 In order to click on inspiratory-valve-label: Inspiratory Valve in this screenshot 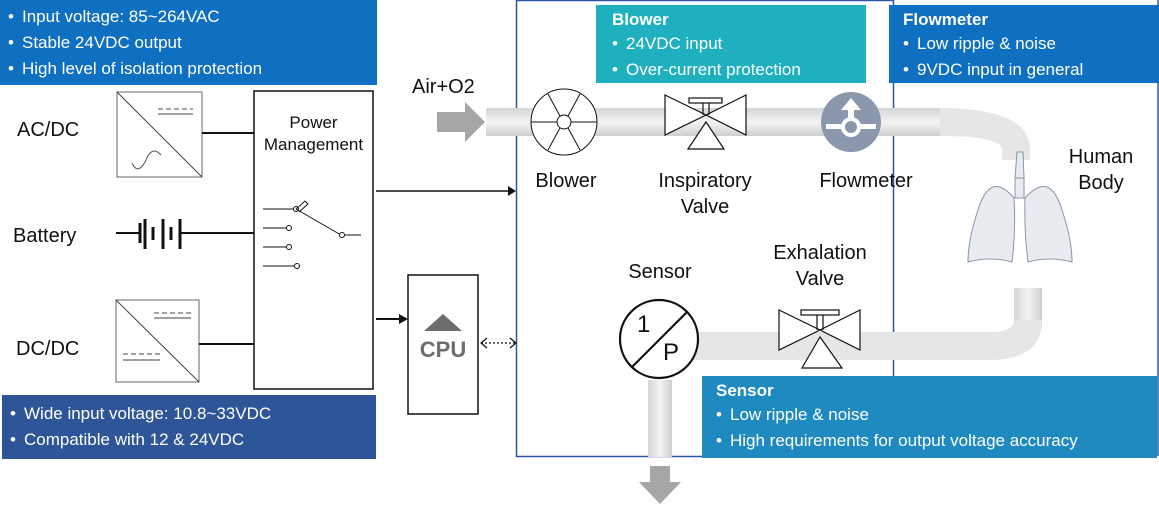, I will do `click(705, 194)`.